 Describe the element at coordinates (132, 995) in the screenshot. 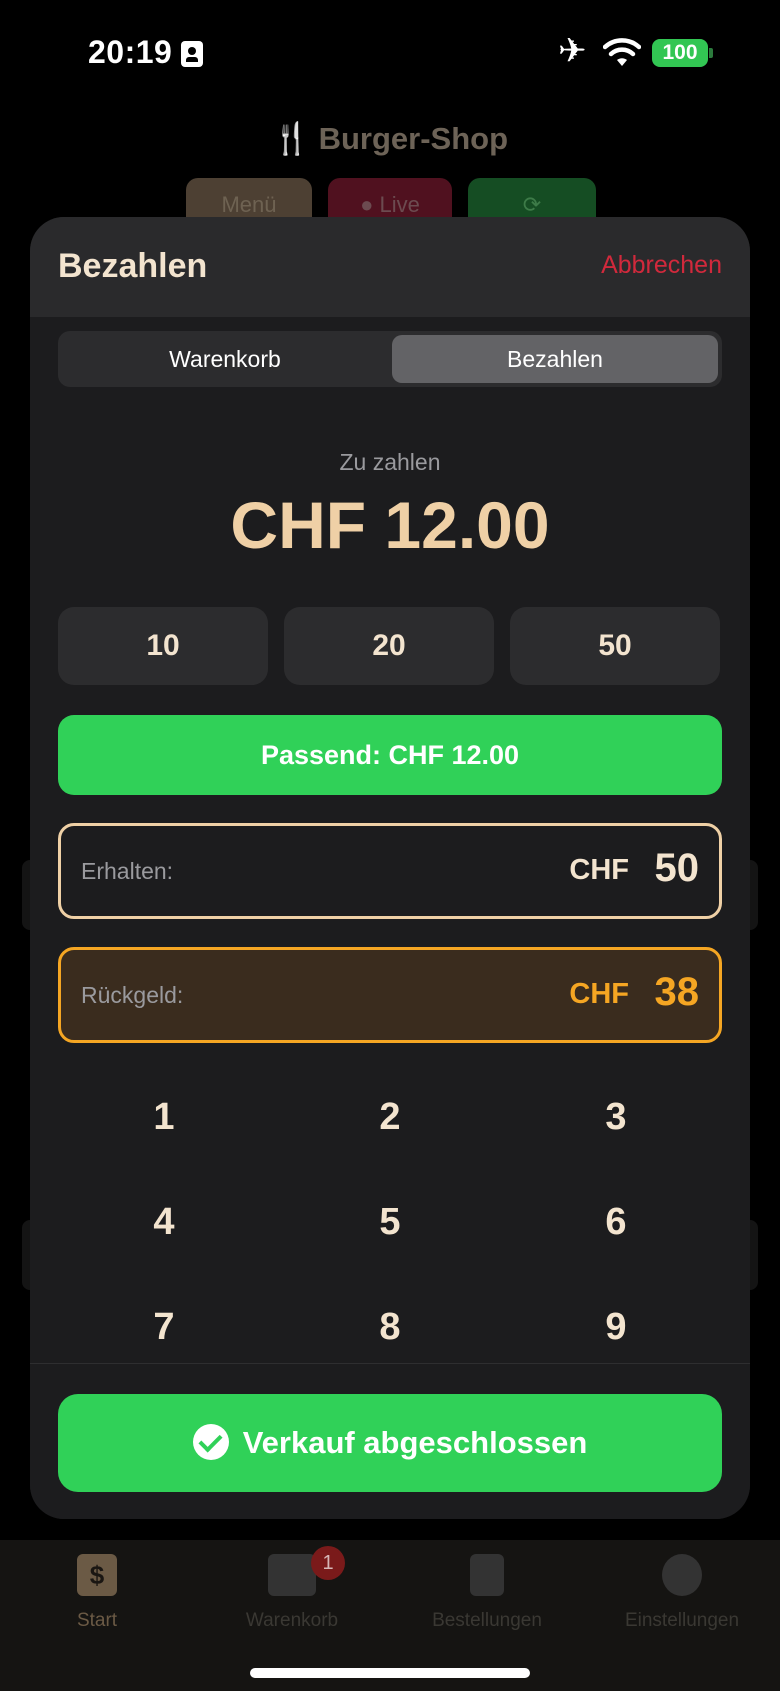

I see `change-label: Rückgeld:` at that location.